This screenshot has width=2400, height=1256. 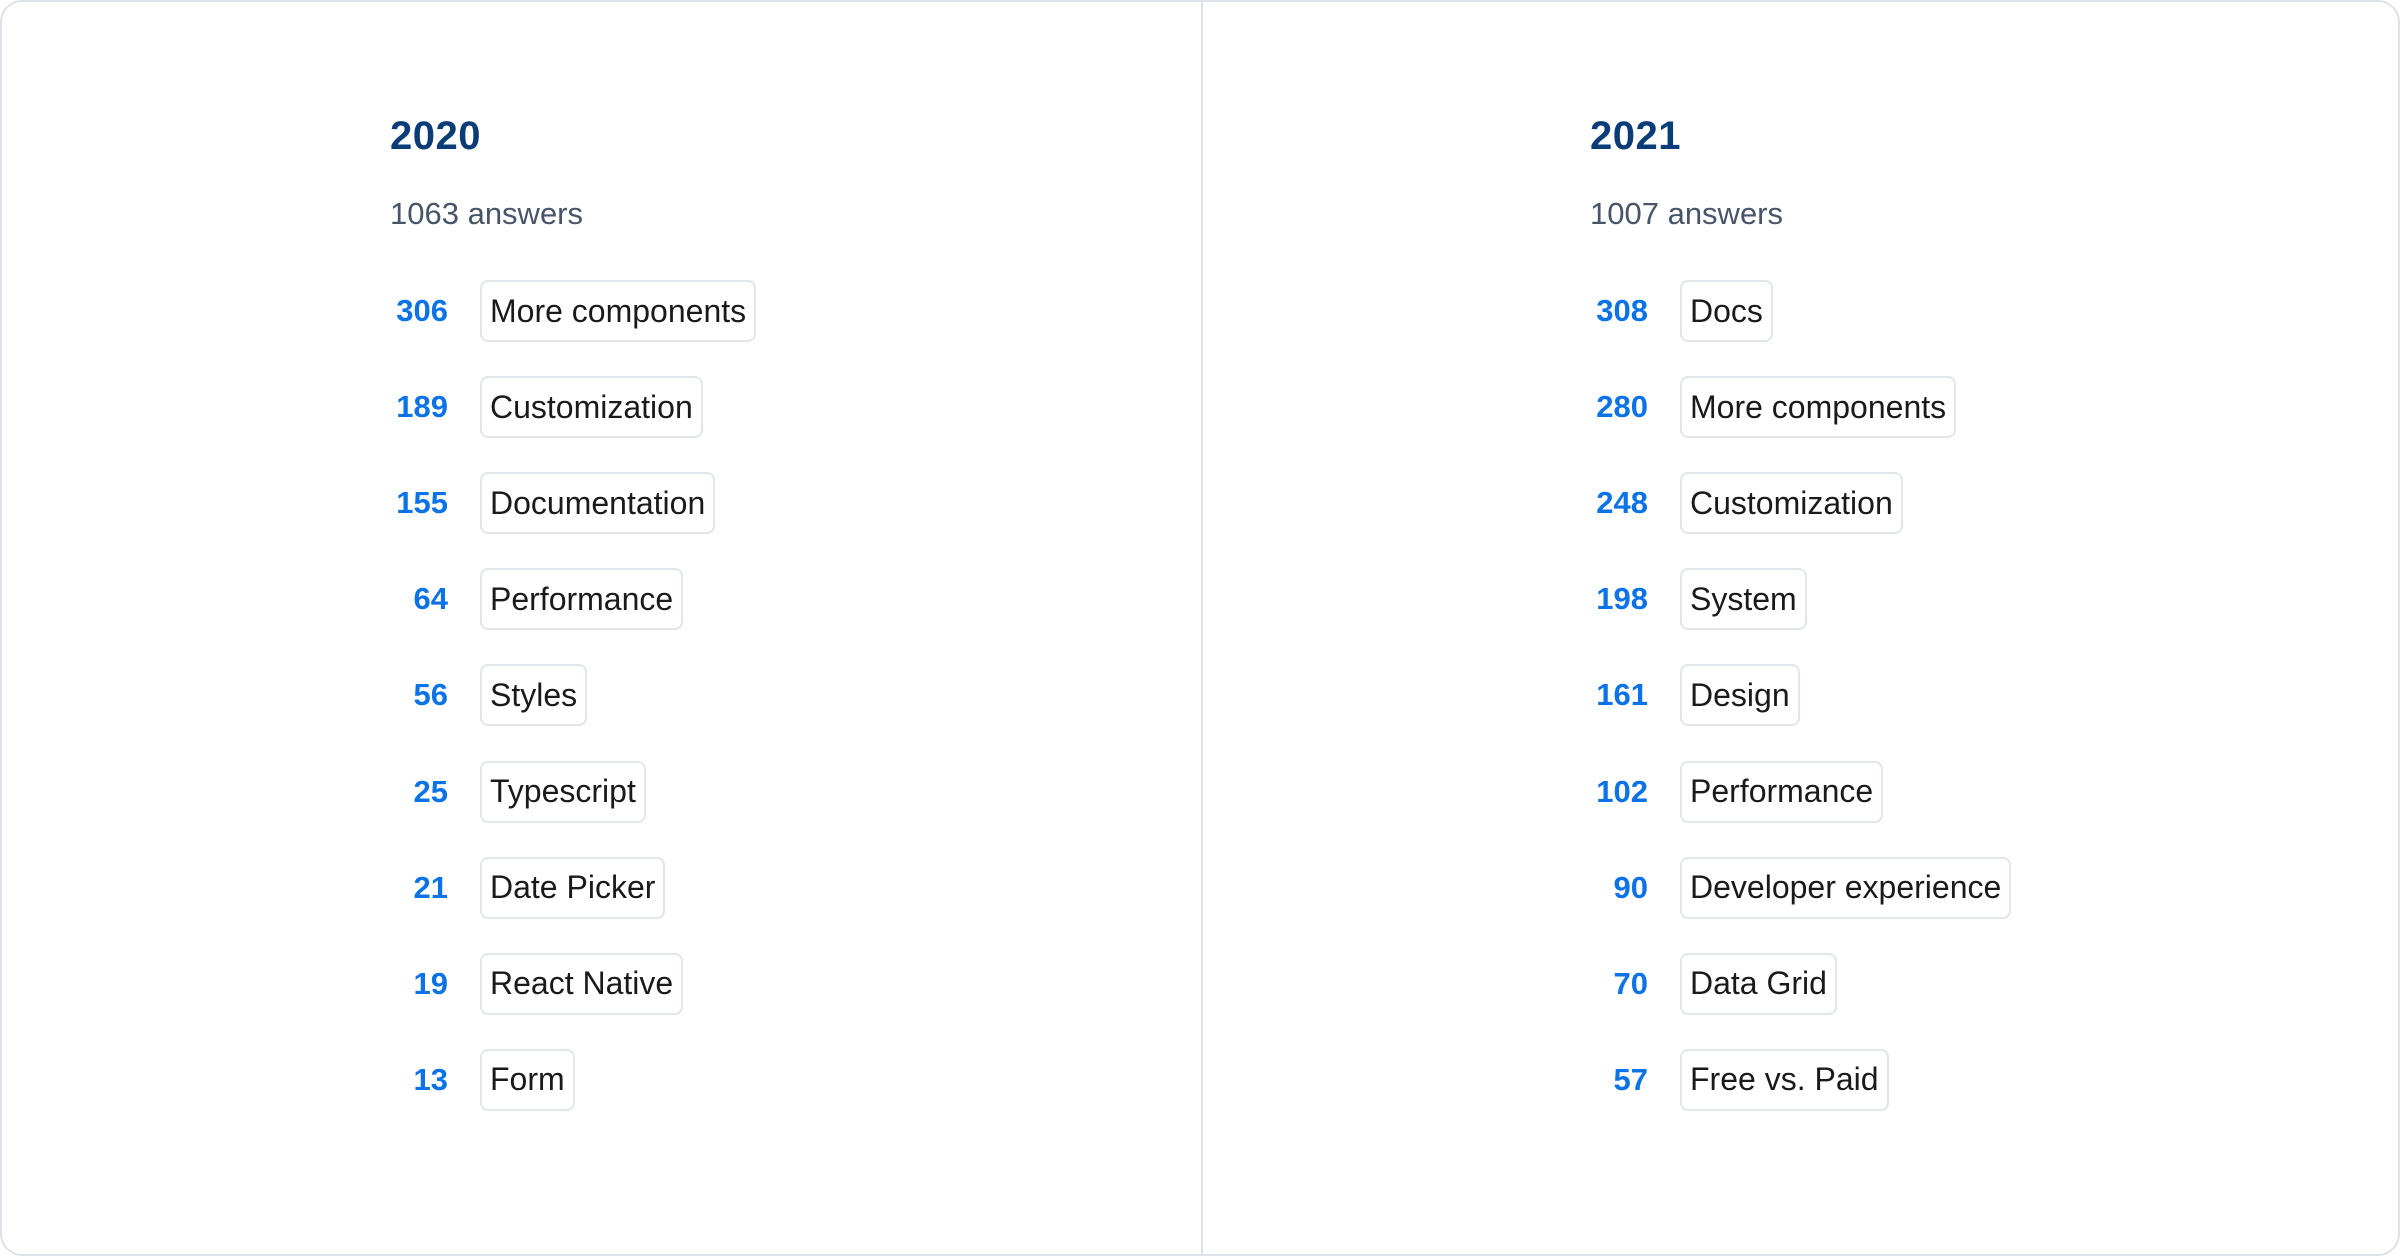 What do you see at coordinates (1784, 1079) in the screenshot?
I see `item-tag: Free vs. Paid` at bounding box center [1784, 1079].